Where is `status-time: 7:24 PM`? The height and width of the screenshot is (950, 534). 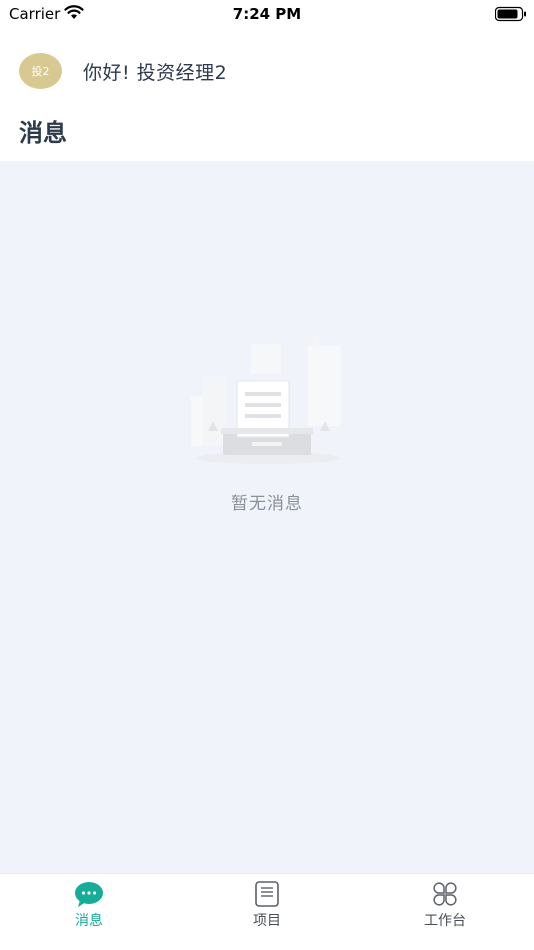 status-time: 7:24 PM is located at coordinates (267, 14).